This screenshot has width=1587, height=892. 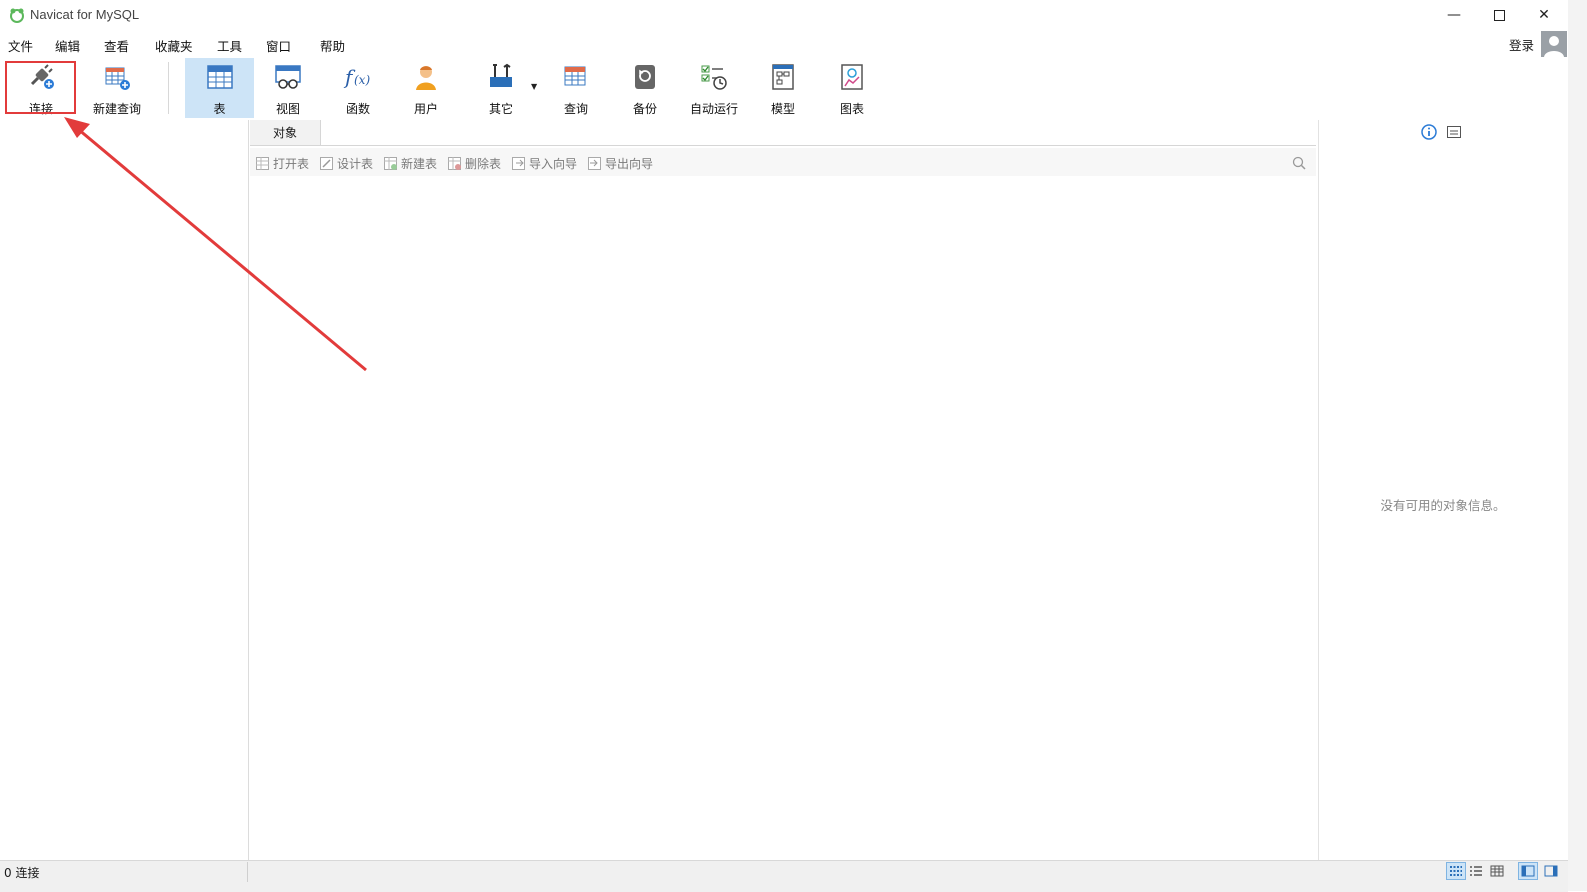 I want to click on svg-text: (x), so click(x=362, y=80).